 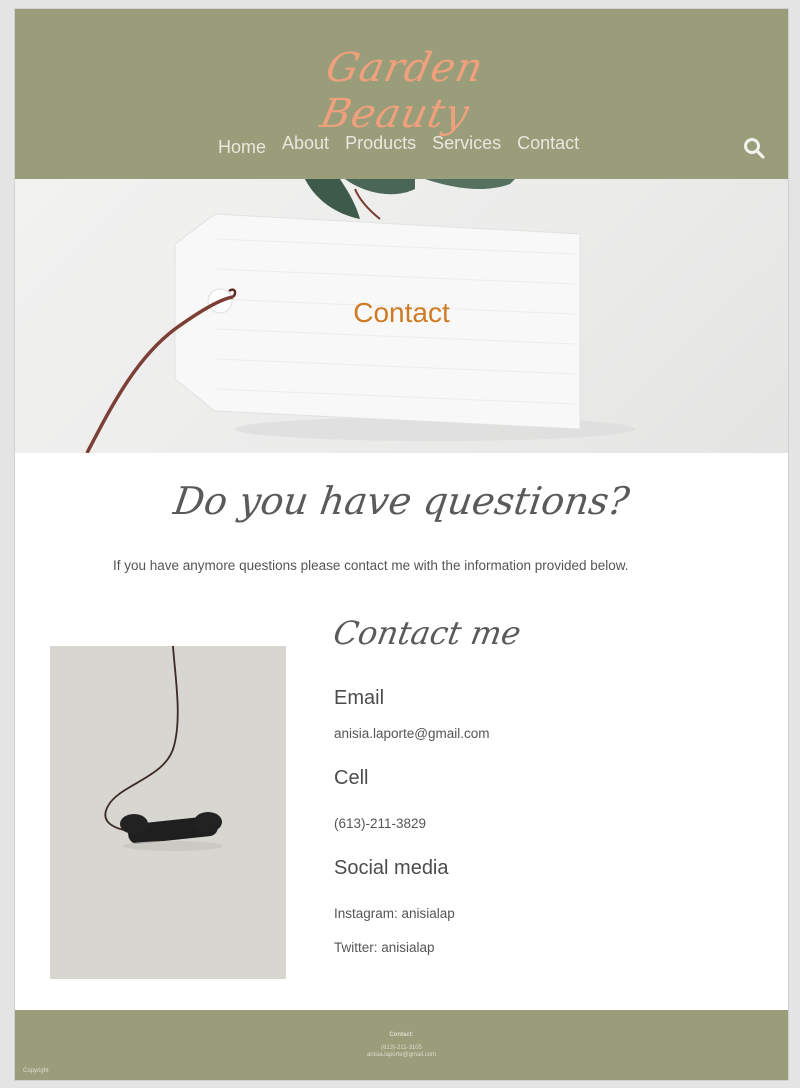 I want to click on footer-contact-label: Contact:, so click(x=401, y=1035).